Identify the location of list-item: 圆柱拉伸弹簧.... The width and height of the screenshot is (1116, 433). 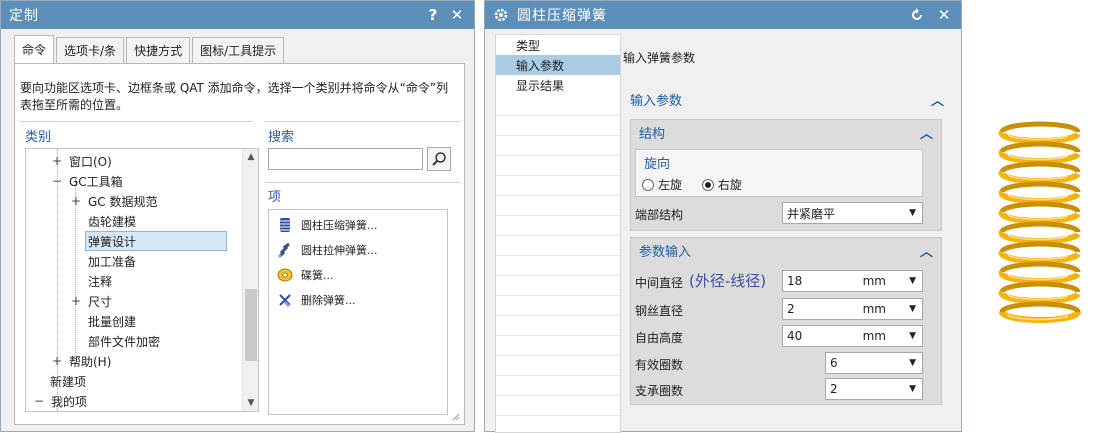
(327, 250).